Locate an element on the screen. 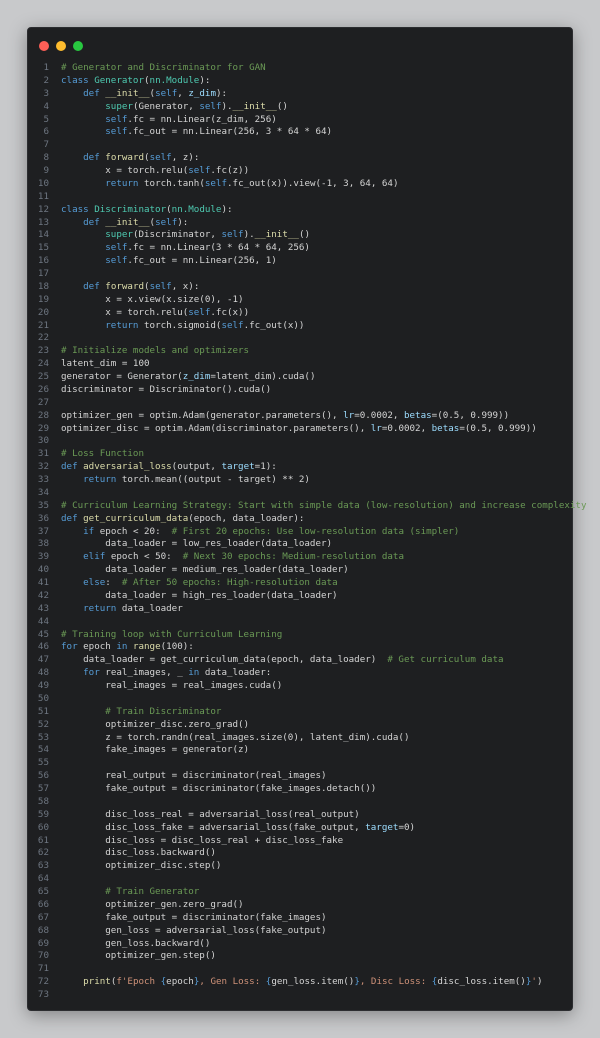 The width and height of the screenshot is (600, 1038). line-source: def __init__(self, z_dim): is located at coordinates (155, 93).